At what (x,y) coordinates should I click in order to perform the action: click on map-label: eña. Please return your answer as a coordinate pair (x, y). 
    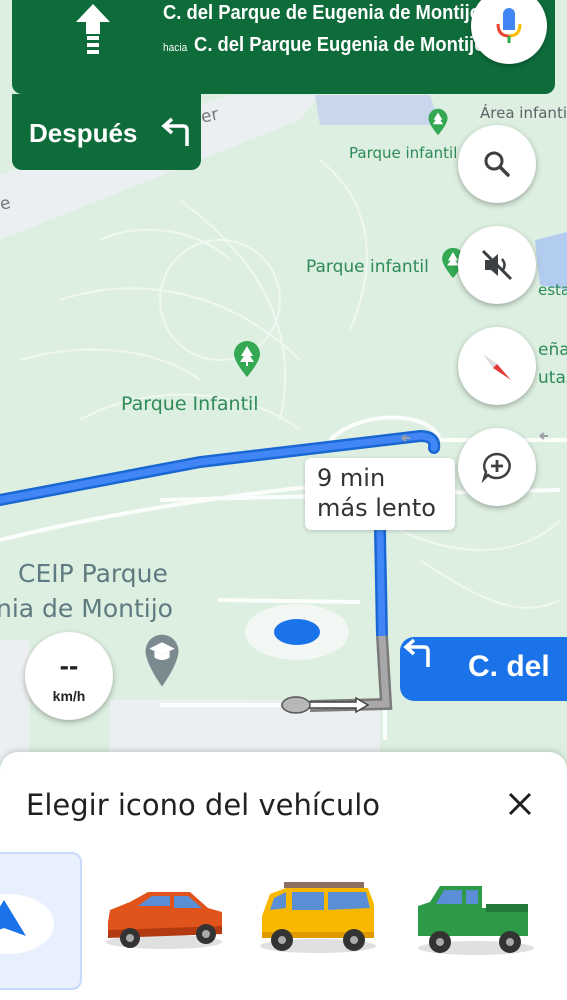
    Looking at the image, I should click on (552, 350).